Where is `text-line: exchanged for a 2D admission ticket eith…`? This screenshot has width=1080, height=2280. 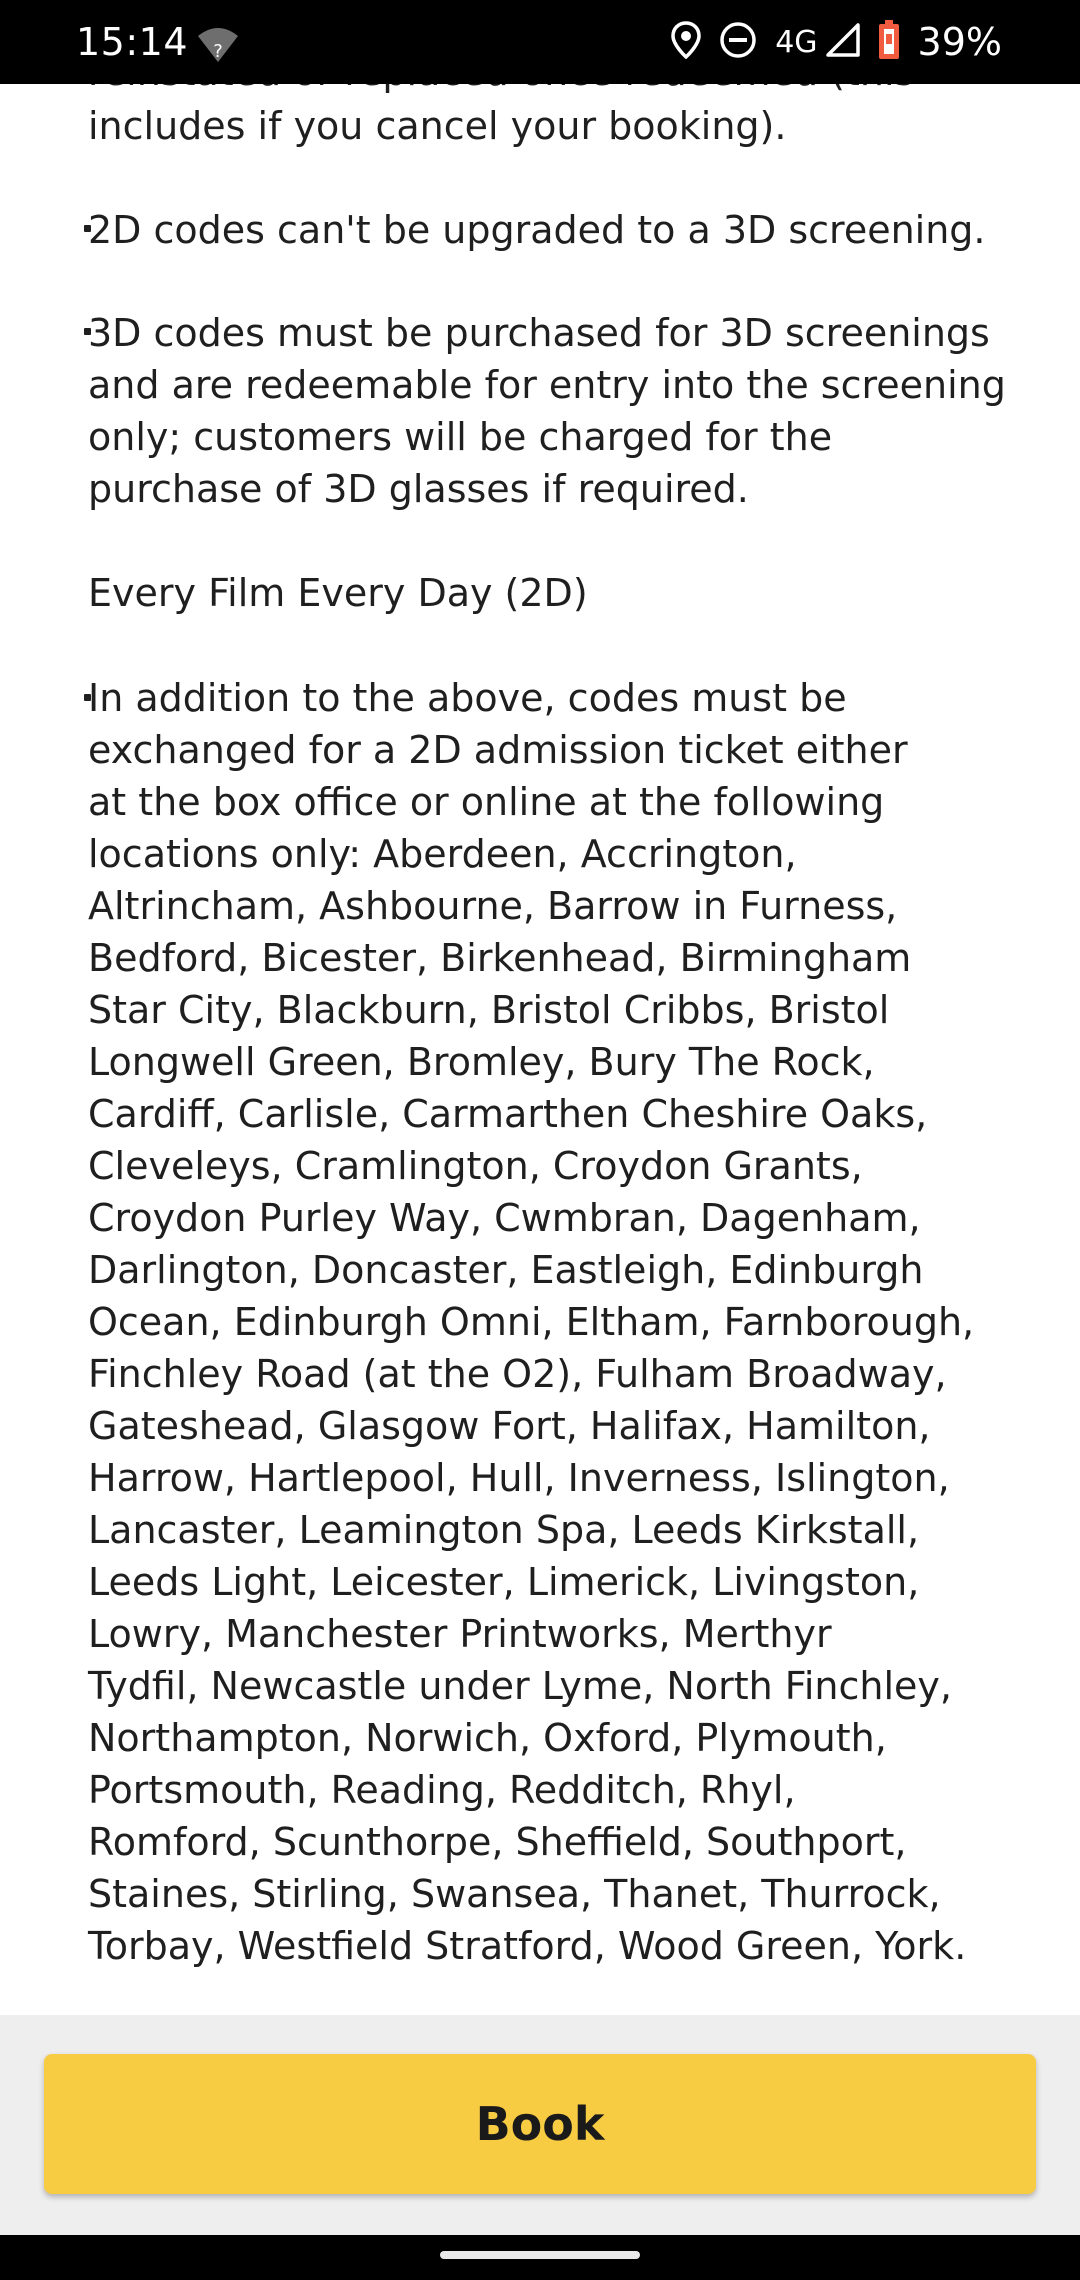 text-line: exchanged for a 2D admission ticket eith… is located at coordinates (498, 750).